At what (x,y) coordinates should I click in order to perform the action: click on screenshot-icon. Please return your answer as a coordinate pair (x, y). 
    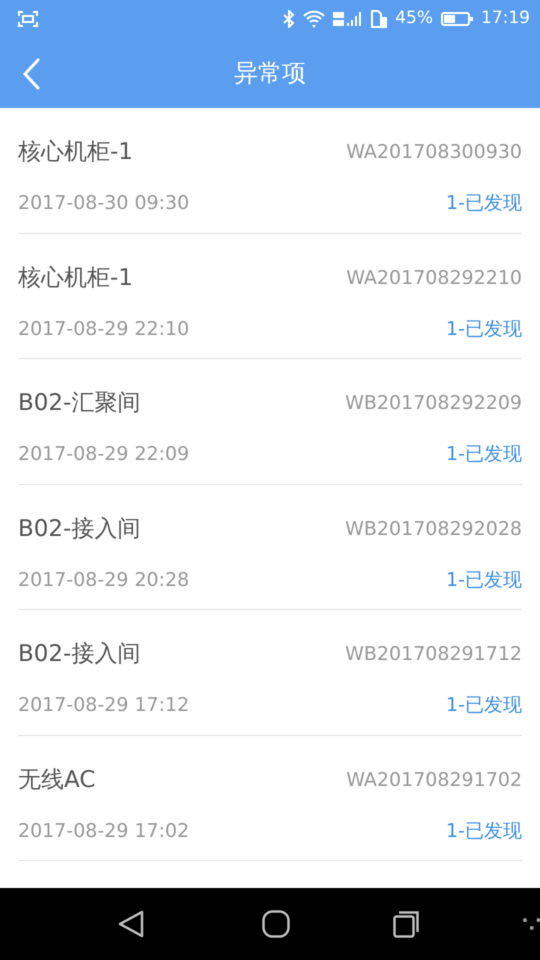
    Looking at the image, I should click on (28, 19).